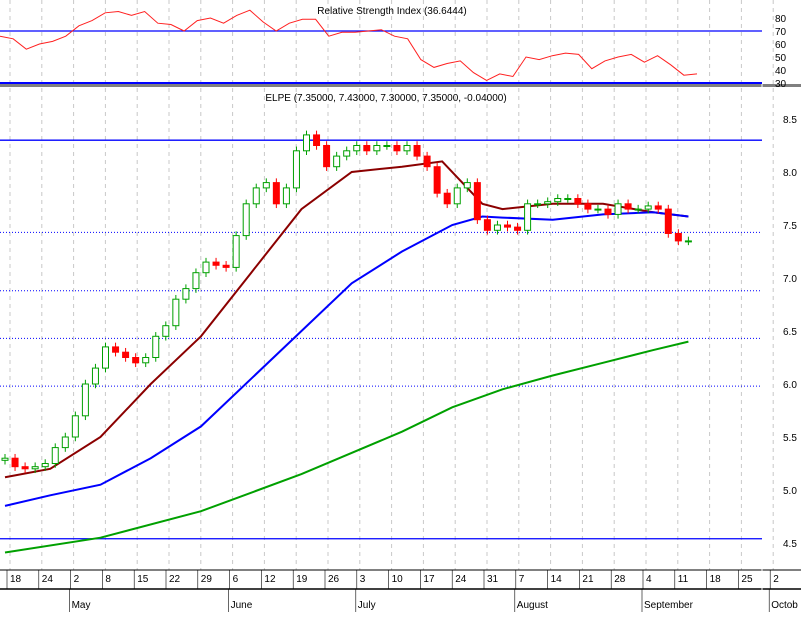 The height and width of the screenshot is (618, 801). I want to click on day-label: 24, so click(461, 579).